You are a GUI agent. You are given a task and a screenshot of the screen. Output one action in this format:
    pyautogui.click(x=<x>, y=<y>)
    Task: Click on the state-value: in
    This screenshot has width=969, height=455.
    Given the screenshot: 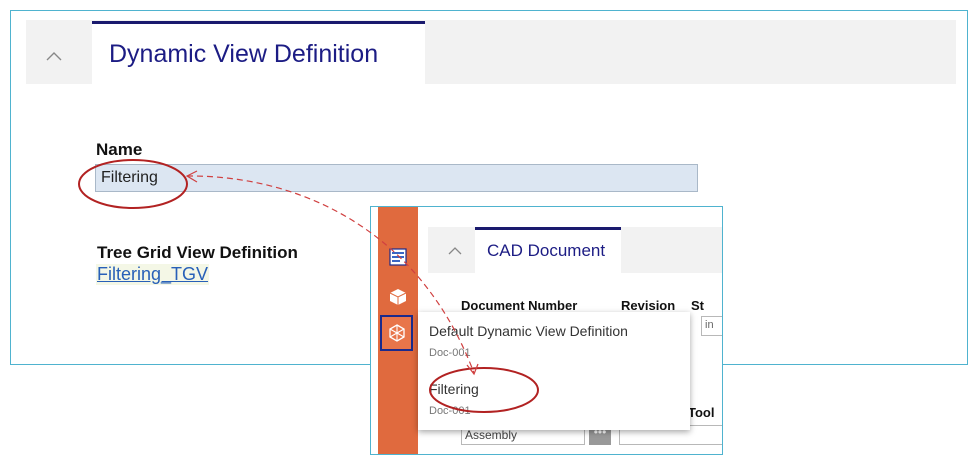 What is the action you would take?
    pyautogui.click(x=709, y=325)
    